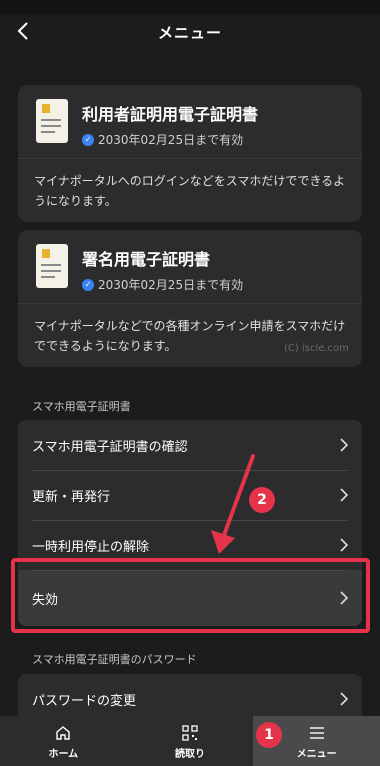 The width and height of the screenshot is (380, 766). I want to click on menu-item-label: スマホ用電子証明書の確認, so click(110, 447).